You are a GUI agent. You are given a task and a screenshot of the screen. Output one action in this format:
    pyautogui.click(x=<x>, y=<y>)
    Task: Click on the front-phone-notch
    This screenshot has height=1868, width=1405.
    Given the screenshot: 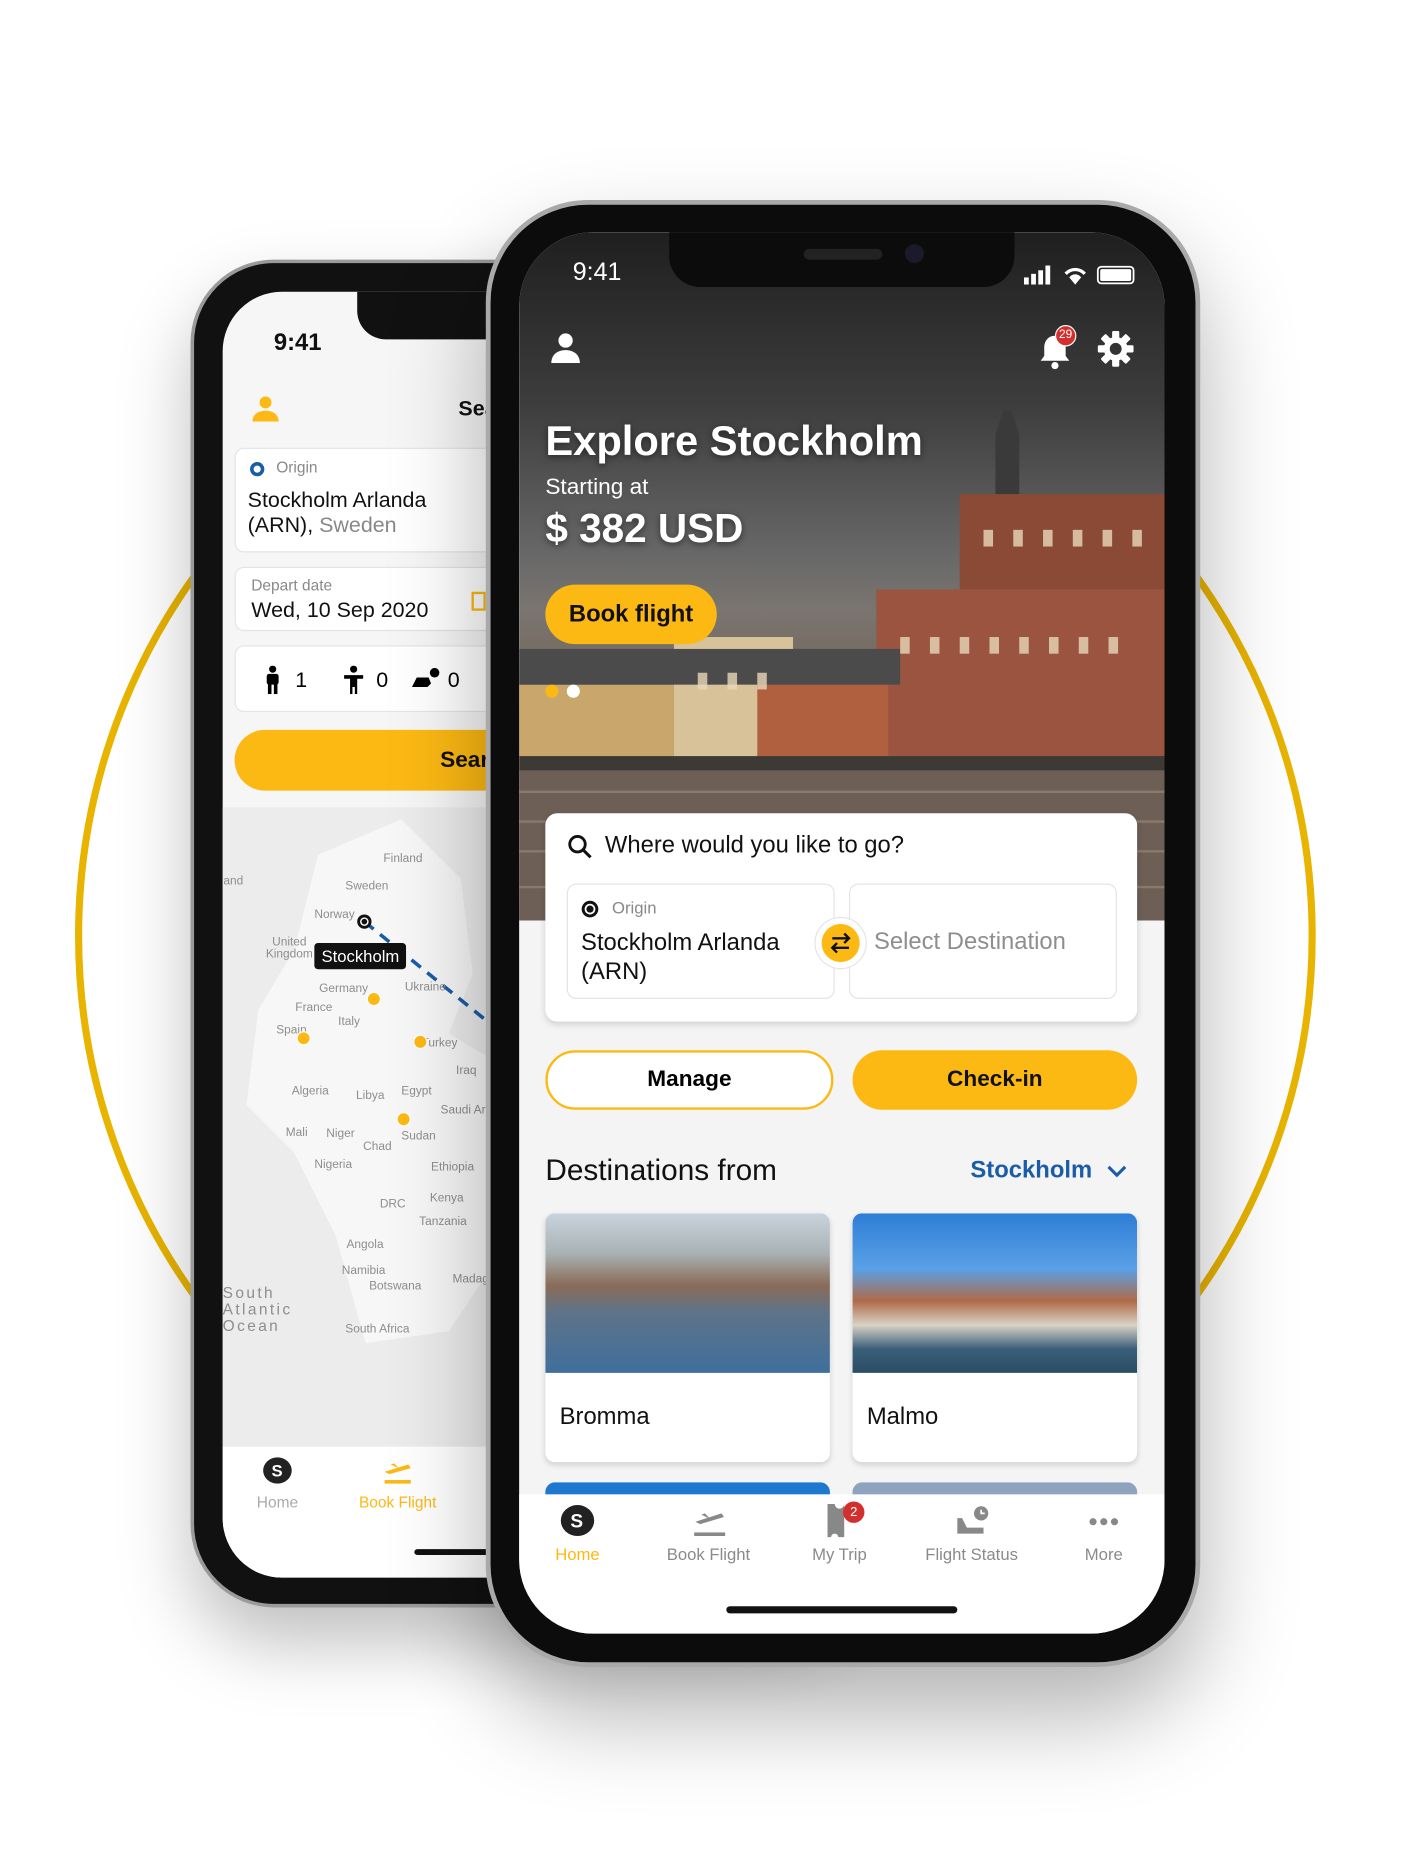 What is the action you would take?
    pyautogui.click(x=842, y=259)
    